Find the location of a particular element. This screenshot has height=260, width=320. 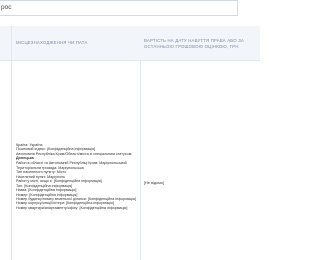

valuation-value: [Не відомо] is located at coordinates (154, 183).